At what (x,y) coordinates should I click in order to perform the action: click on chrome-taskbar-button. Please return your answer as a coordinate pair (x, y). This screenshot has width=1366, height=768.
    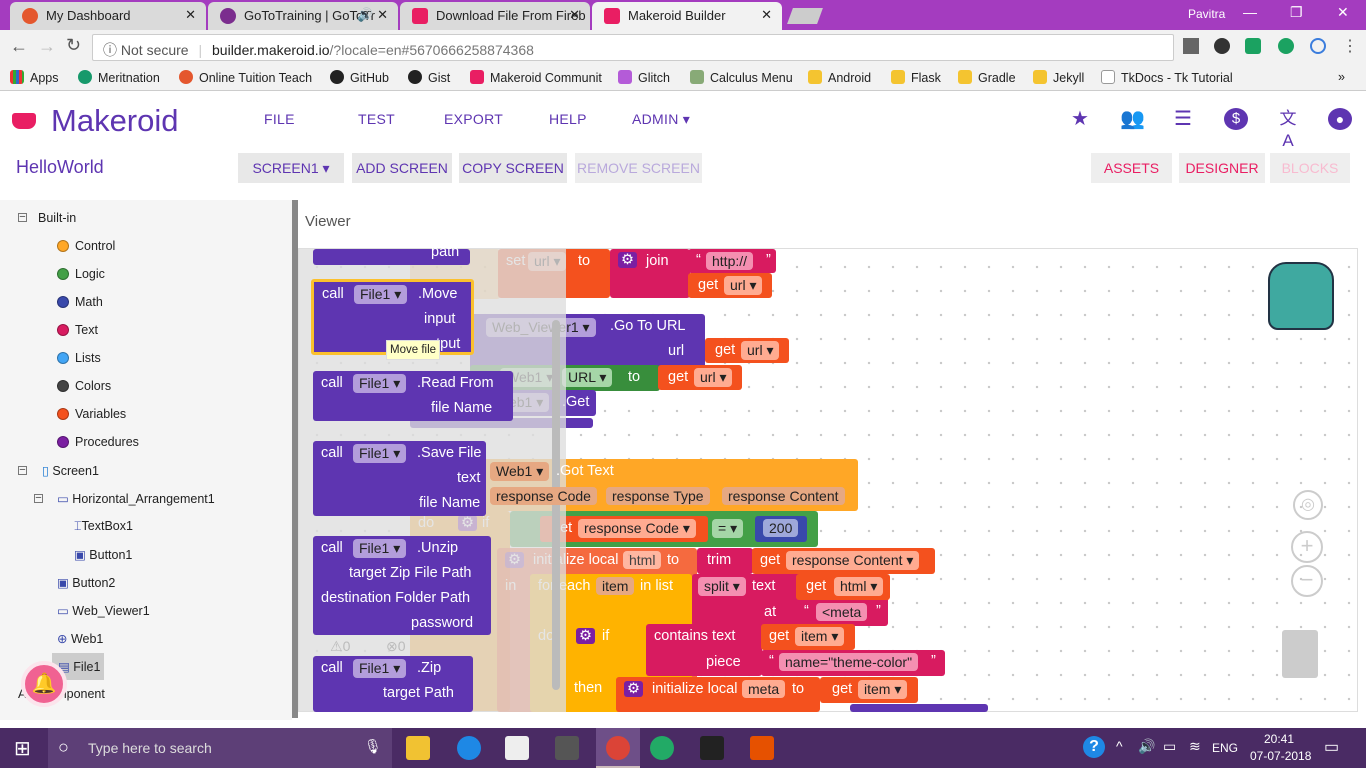
    Looking at the image, I should click on (618, 748).